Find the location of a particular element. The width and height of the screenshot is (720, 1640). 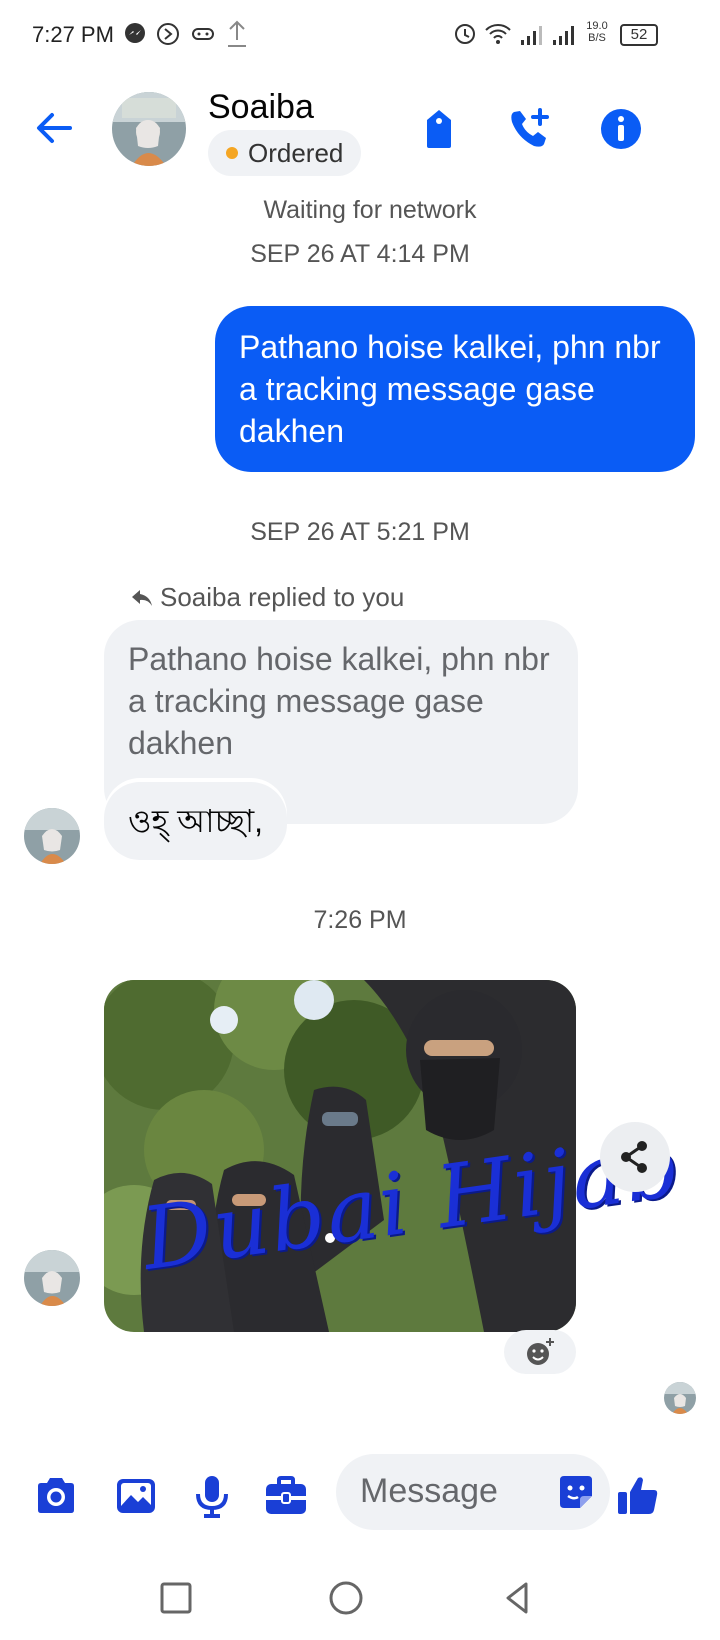

game-controller-icon is located at coordinates (203, 34).